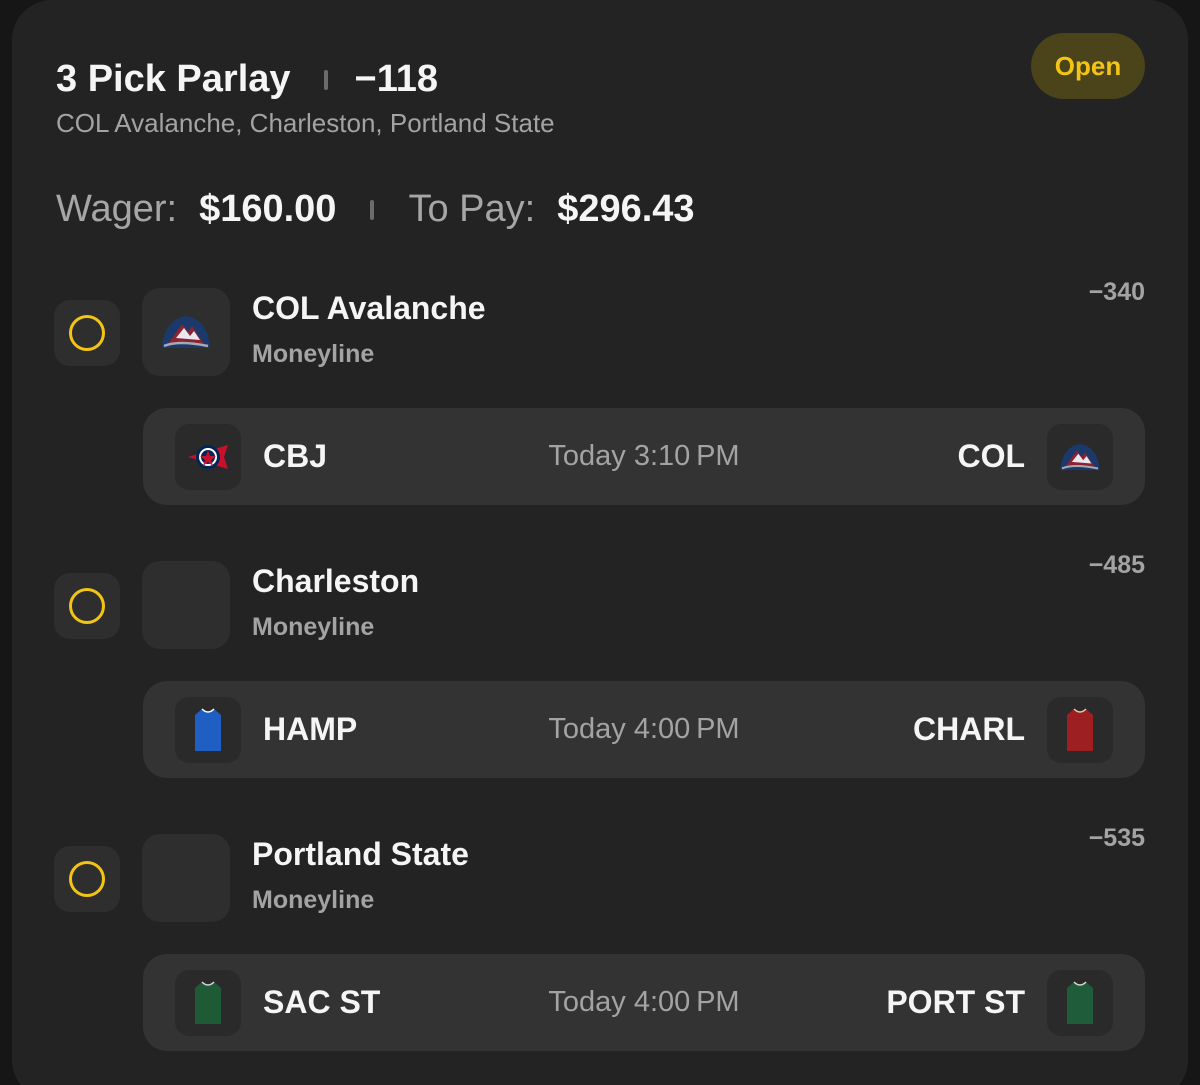 This screenshot has width=1200, height=1085. Describe the element at coordinates (1088, 66) in the screenshot. I see `status-badge: Open` at that location.